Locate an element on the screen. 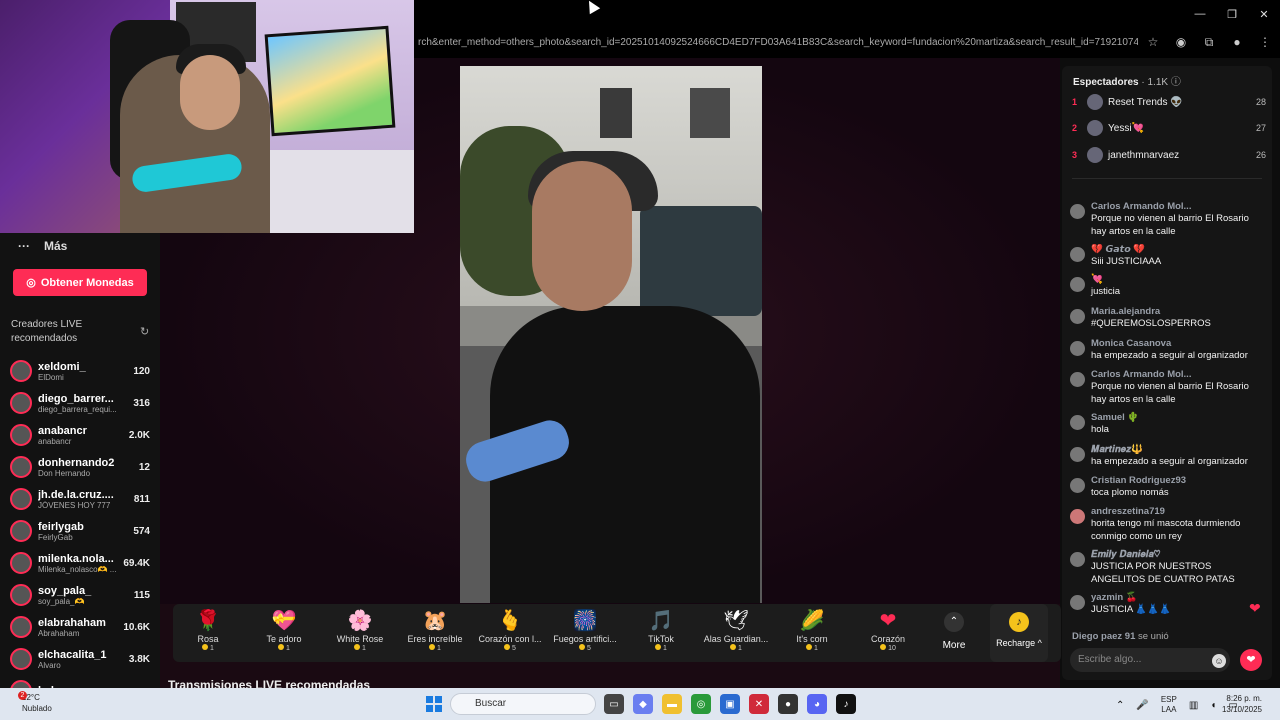 This screenshot has height=720, width=1280. top-viewer-name: Yessi💘 is located at coordinates (1126, 128).